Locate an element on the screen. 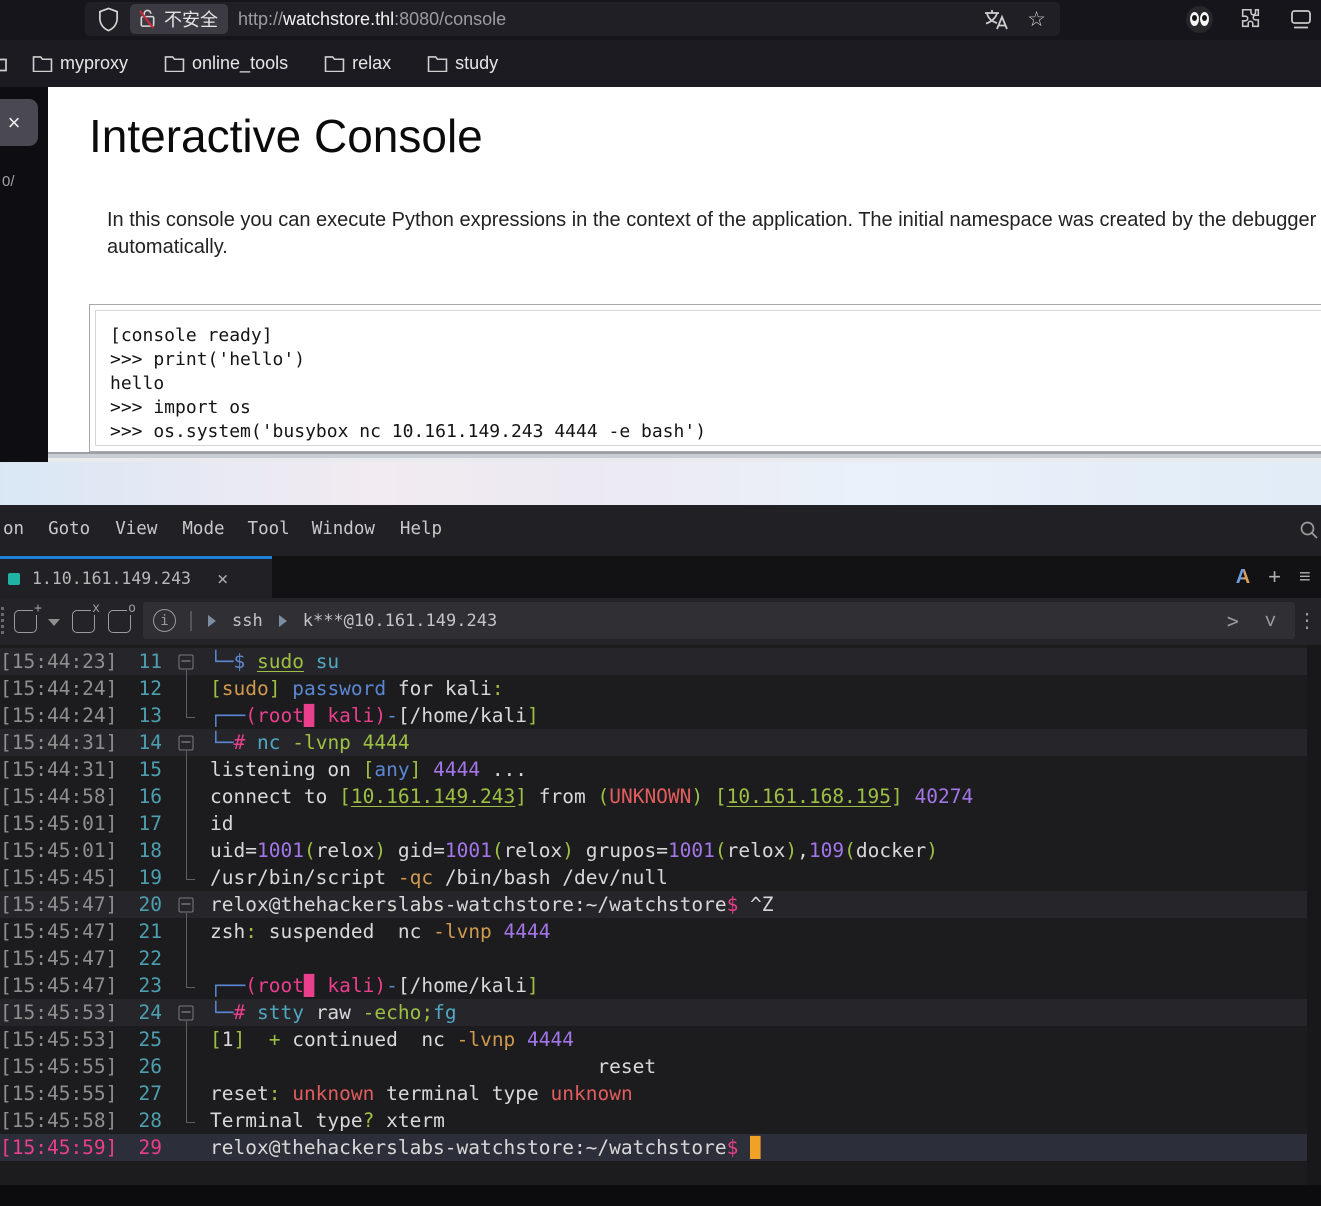 Image resolution: width=1321 pixels, height=1206 pixels. menu-mode: Mode is located at coordinates (203, 529).